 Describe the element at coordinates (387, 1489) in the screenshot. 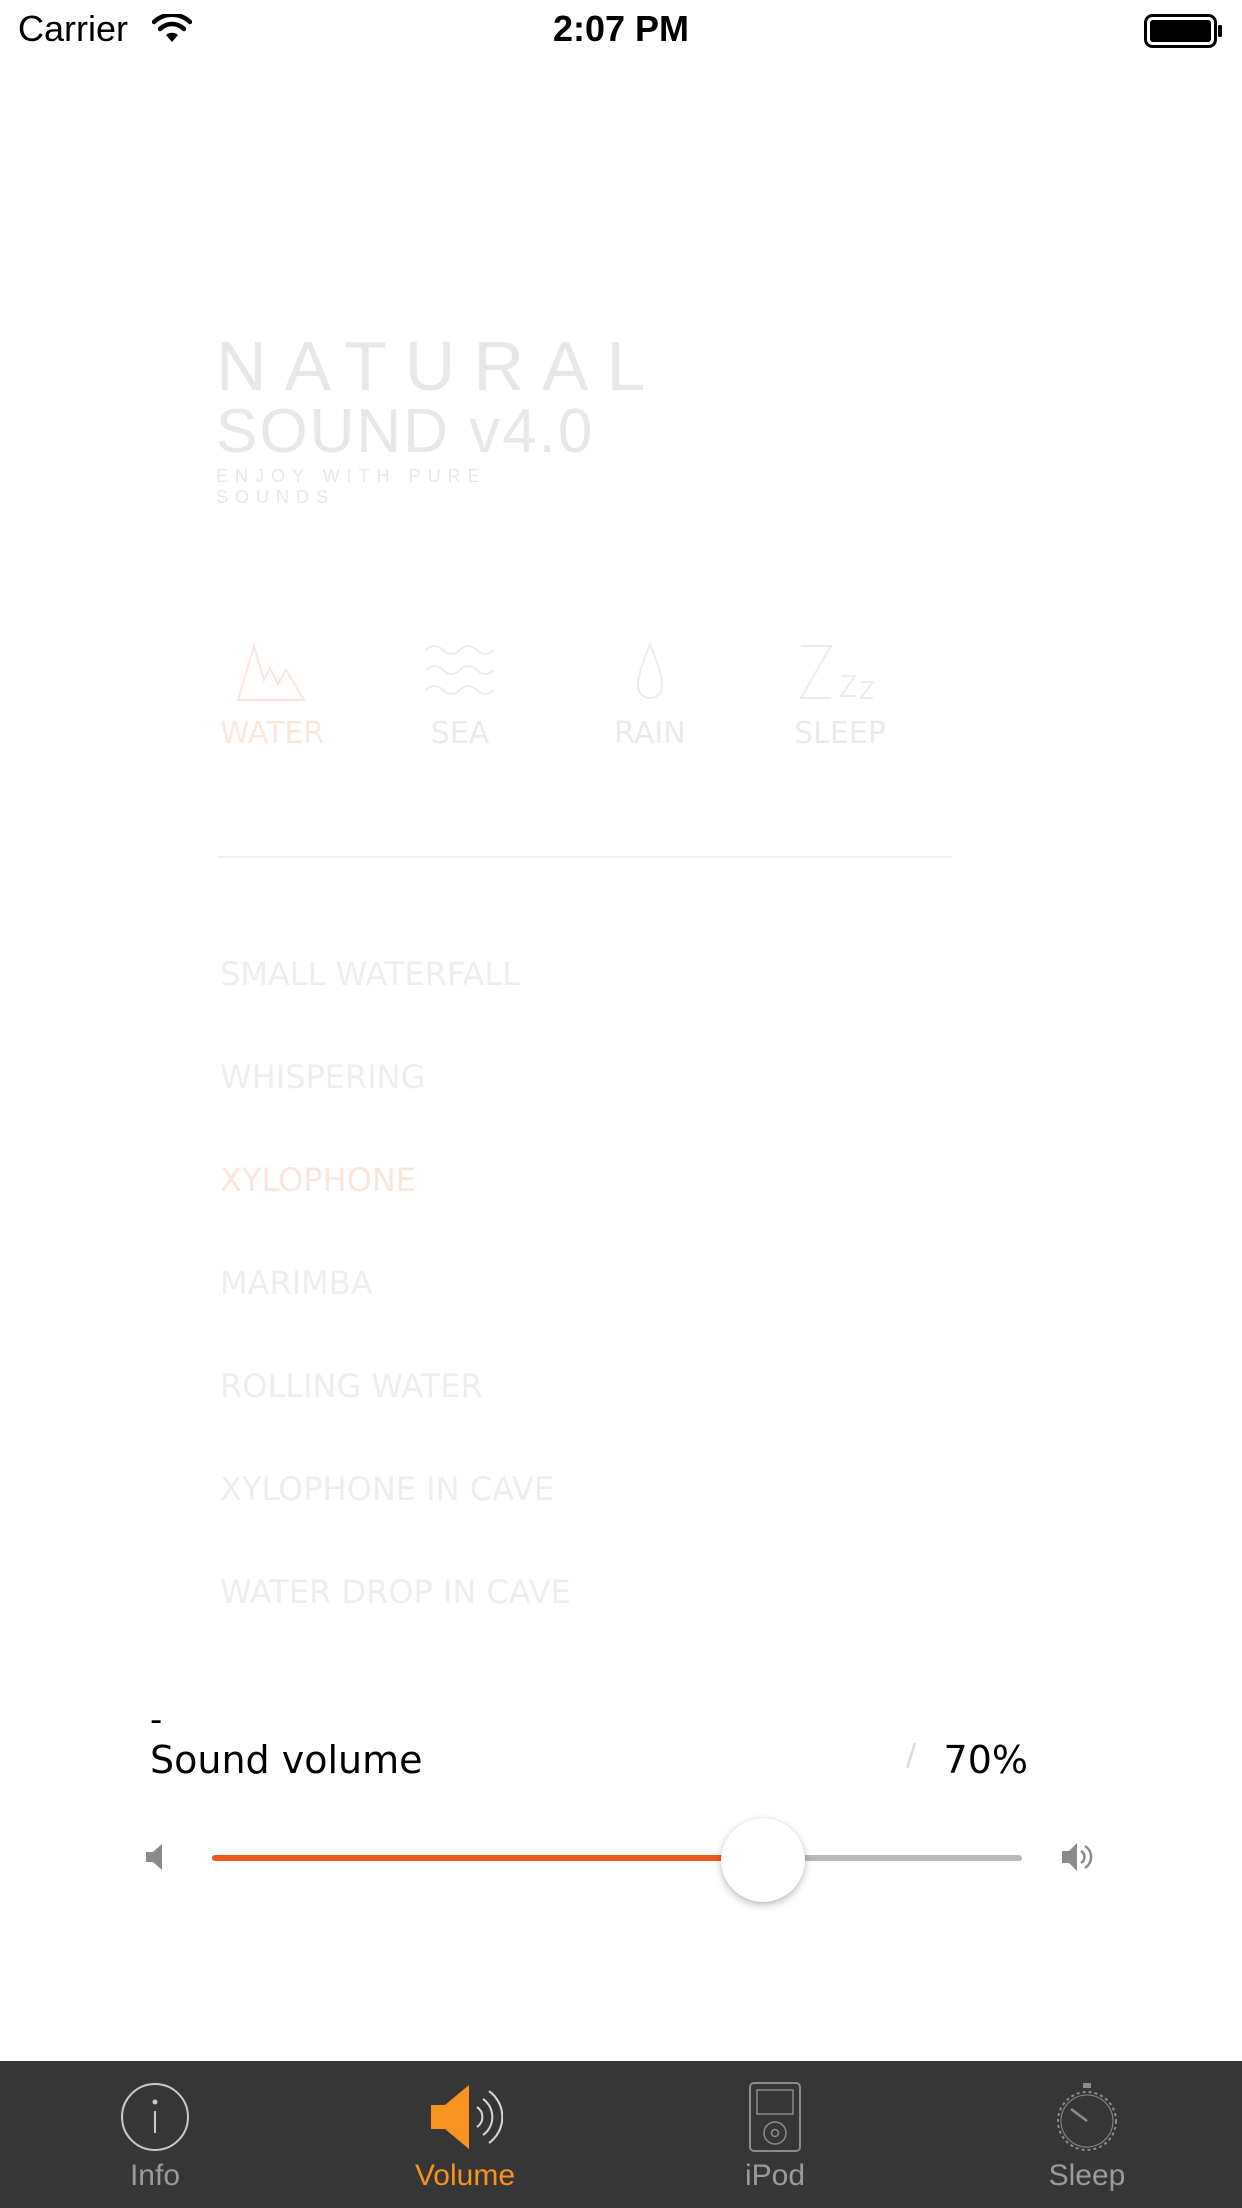

I see `track-item: XYLOPHONE IN CAVE` at that location.